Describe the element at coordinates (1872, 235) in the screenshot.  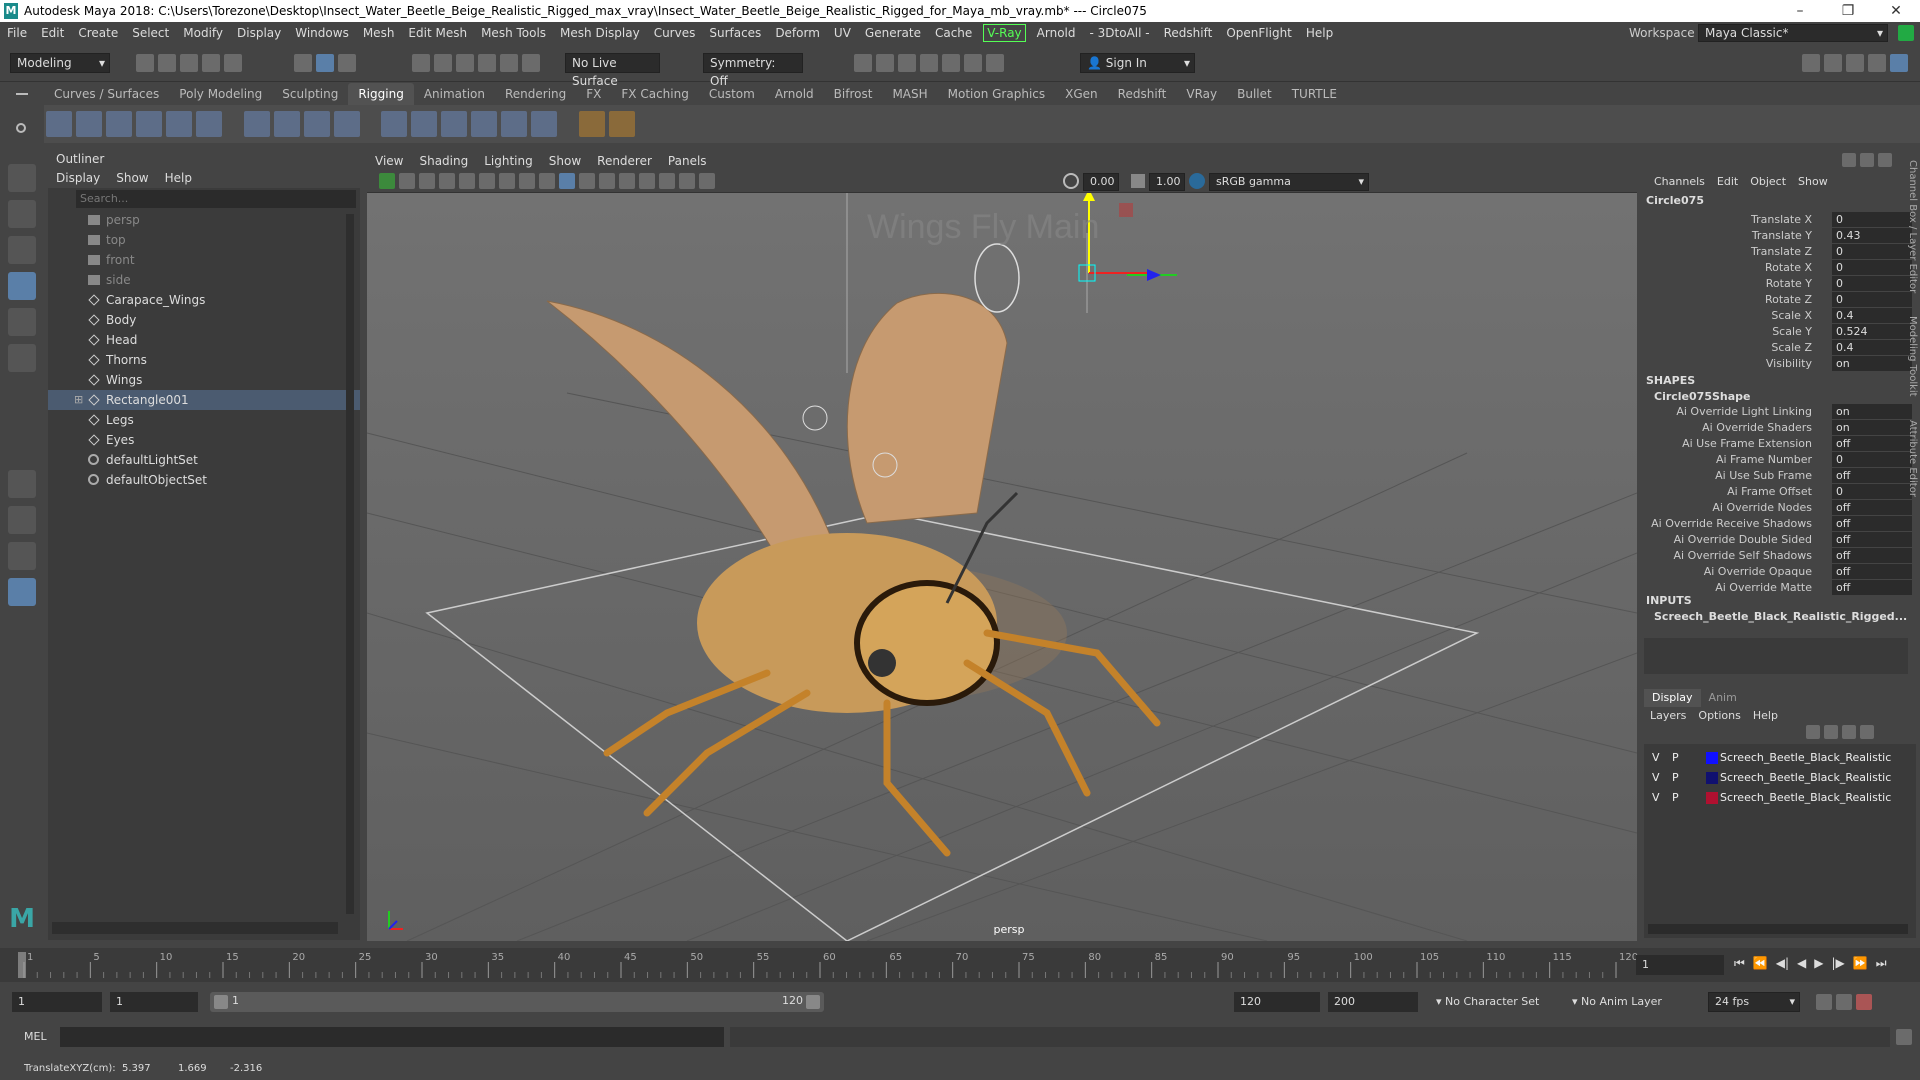
I see `channel-value-field: 0.43` at that location.